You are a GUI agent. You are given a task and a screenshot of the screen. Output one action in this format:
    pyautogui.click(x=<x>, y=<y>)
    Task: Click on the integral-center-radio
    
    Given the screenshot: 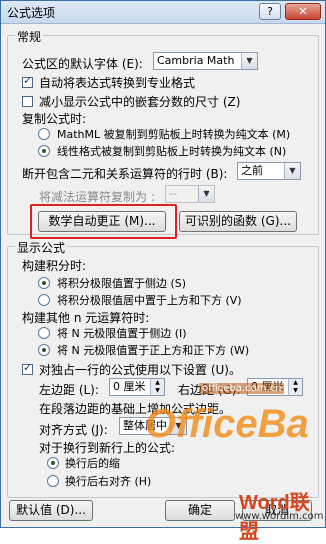 What is the action you would take?
    pyautogui.click(x=44, y=300)
    